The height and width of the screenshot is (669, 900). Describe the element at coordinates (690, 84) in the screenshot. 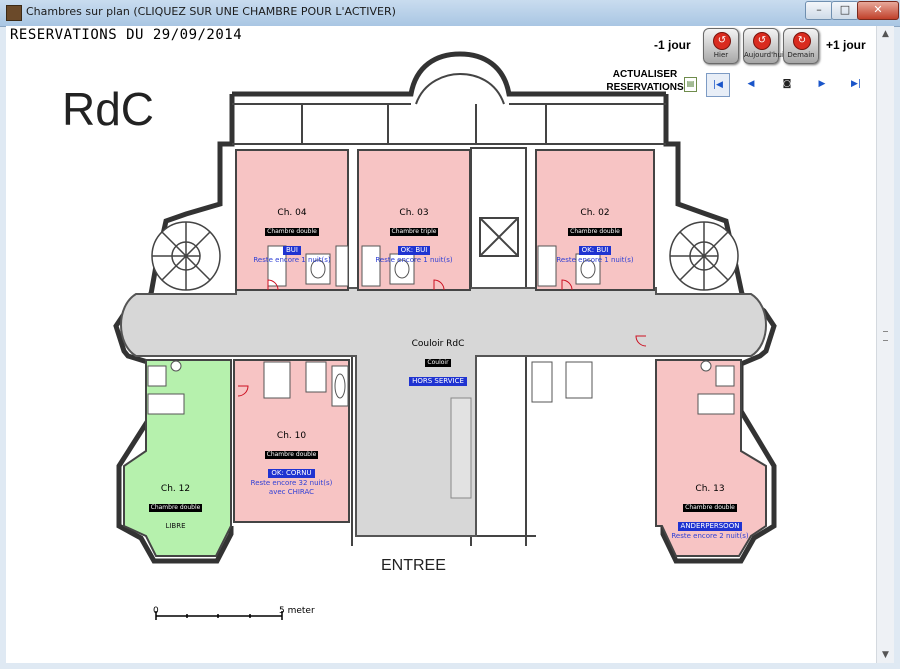

I see `refresh-document-icon: ▤` at that location.